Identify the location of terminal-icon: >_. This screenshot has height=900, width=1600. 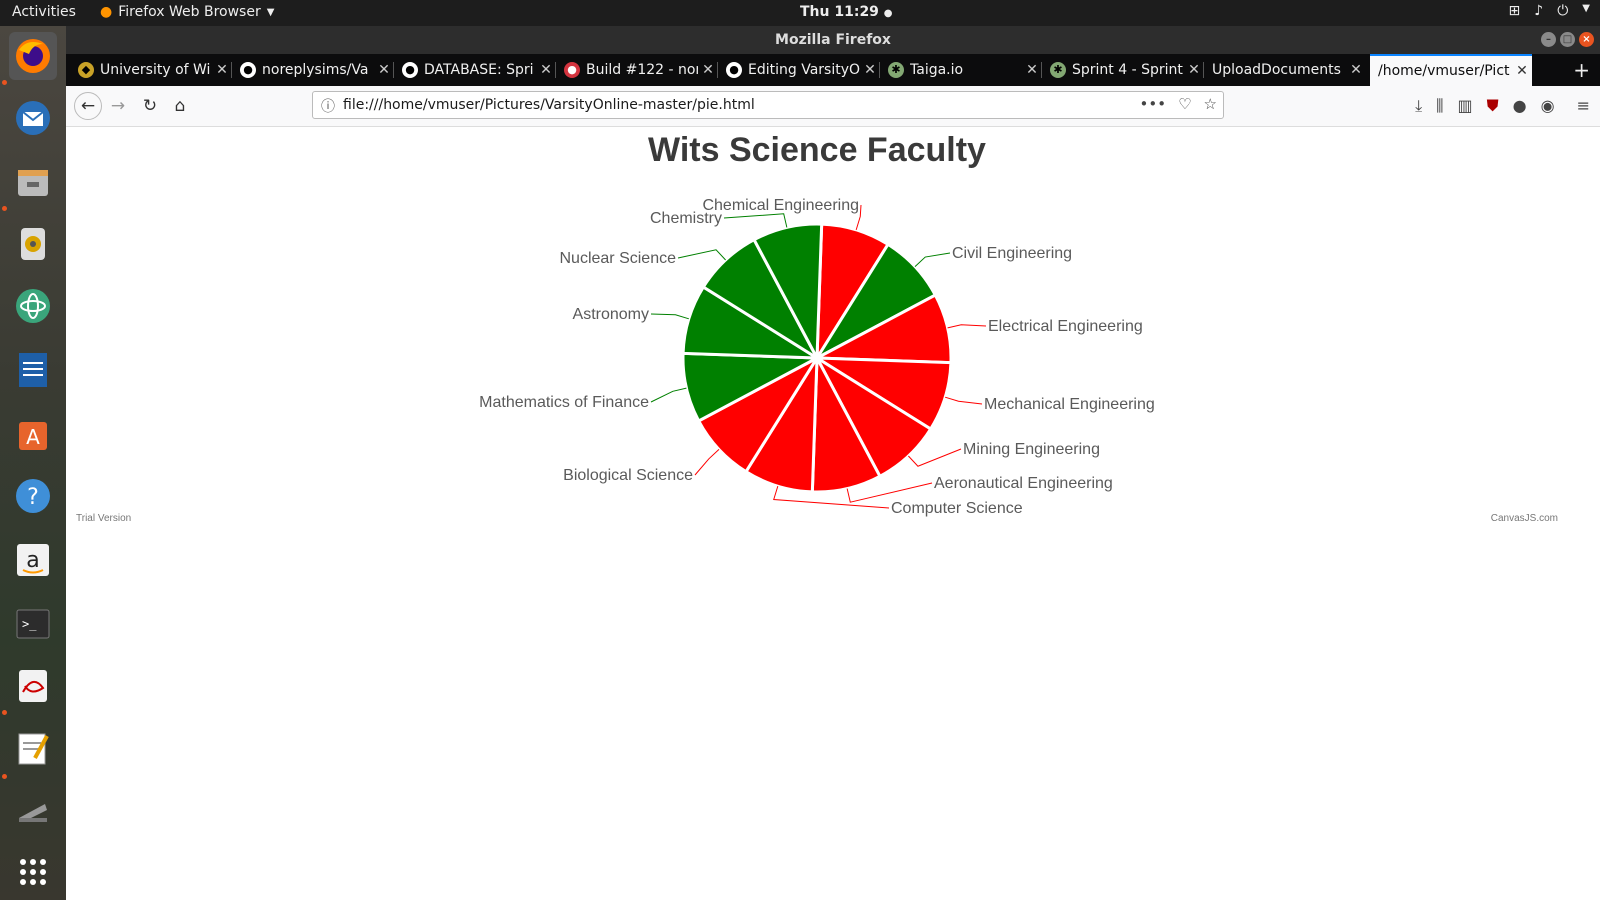
(33, 624).